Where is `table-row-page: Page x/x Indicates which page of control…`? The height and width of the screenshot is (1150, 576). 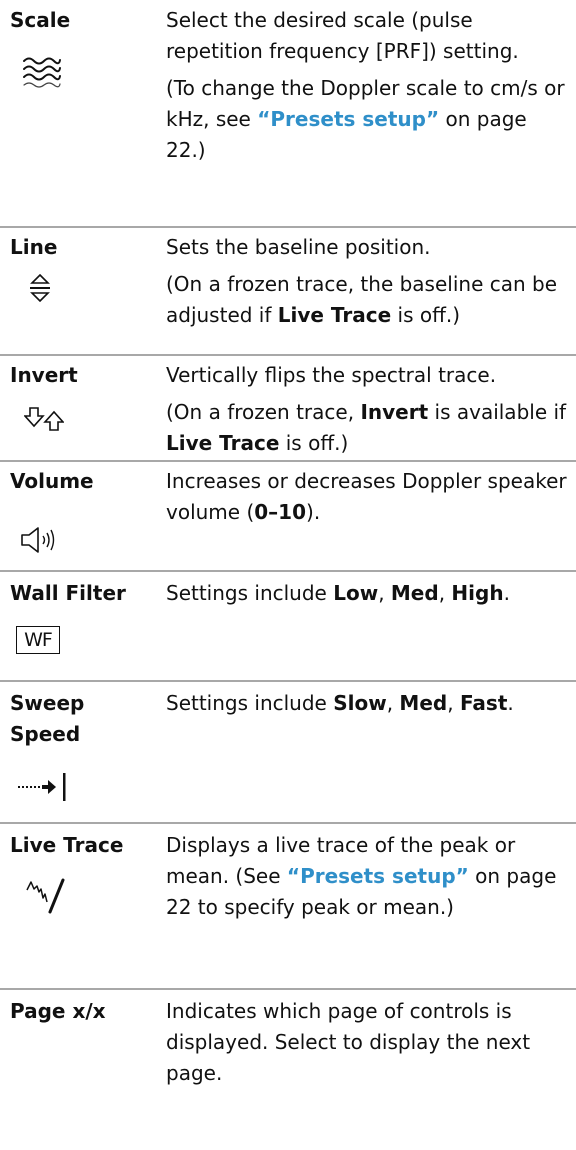 table-row-page: Page x/x Indicates which page of control… is located at coordinates (288, 1070).